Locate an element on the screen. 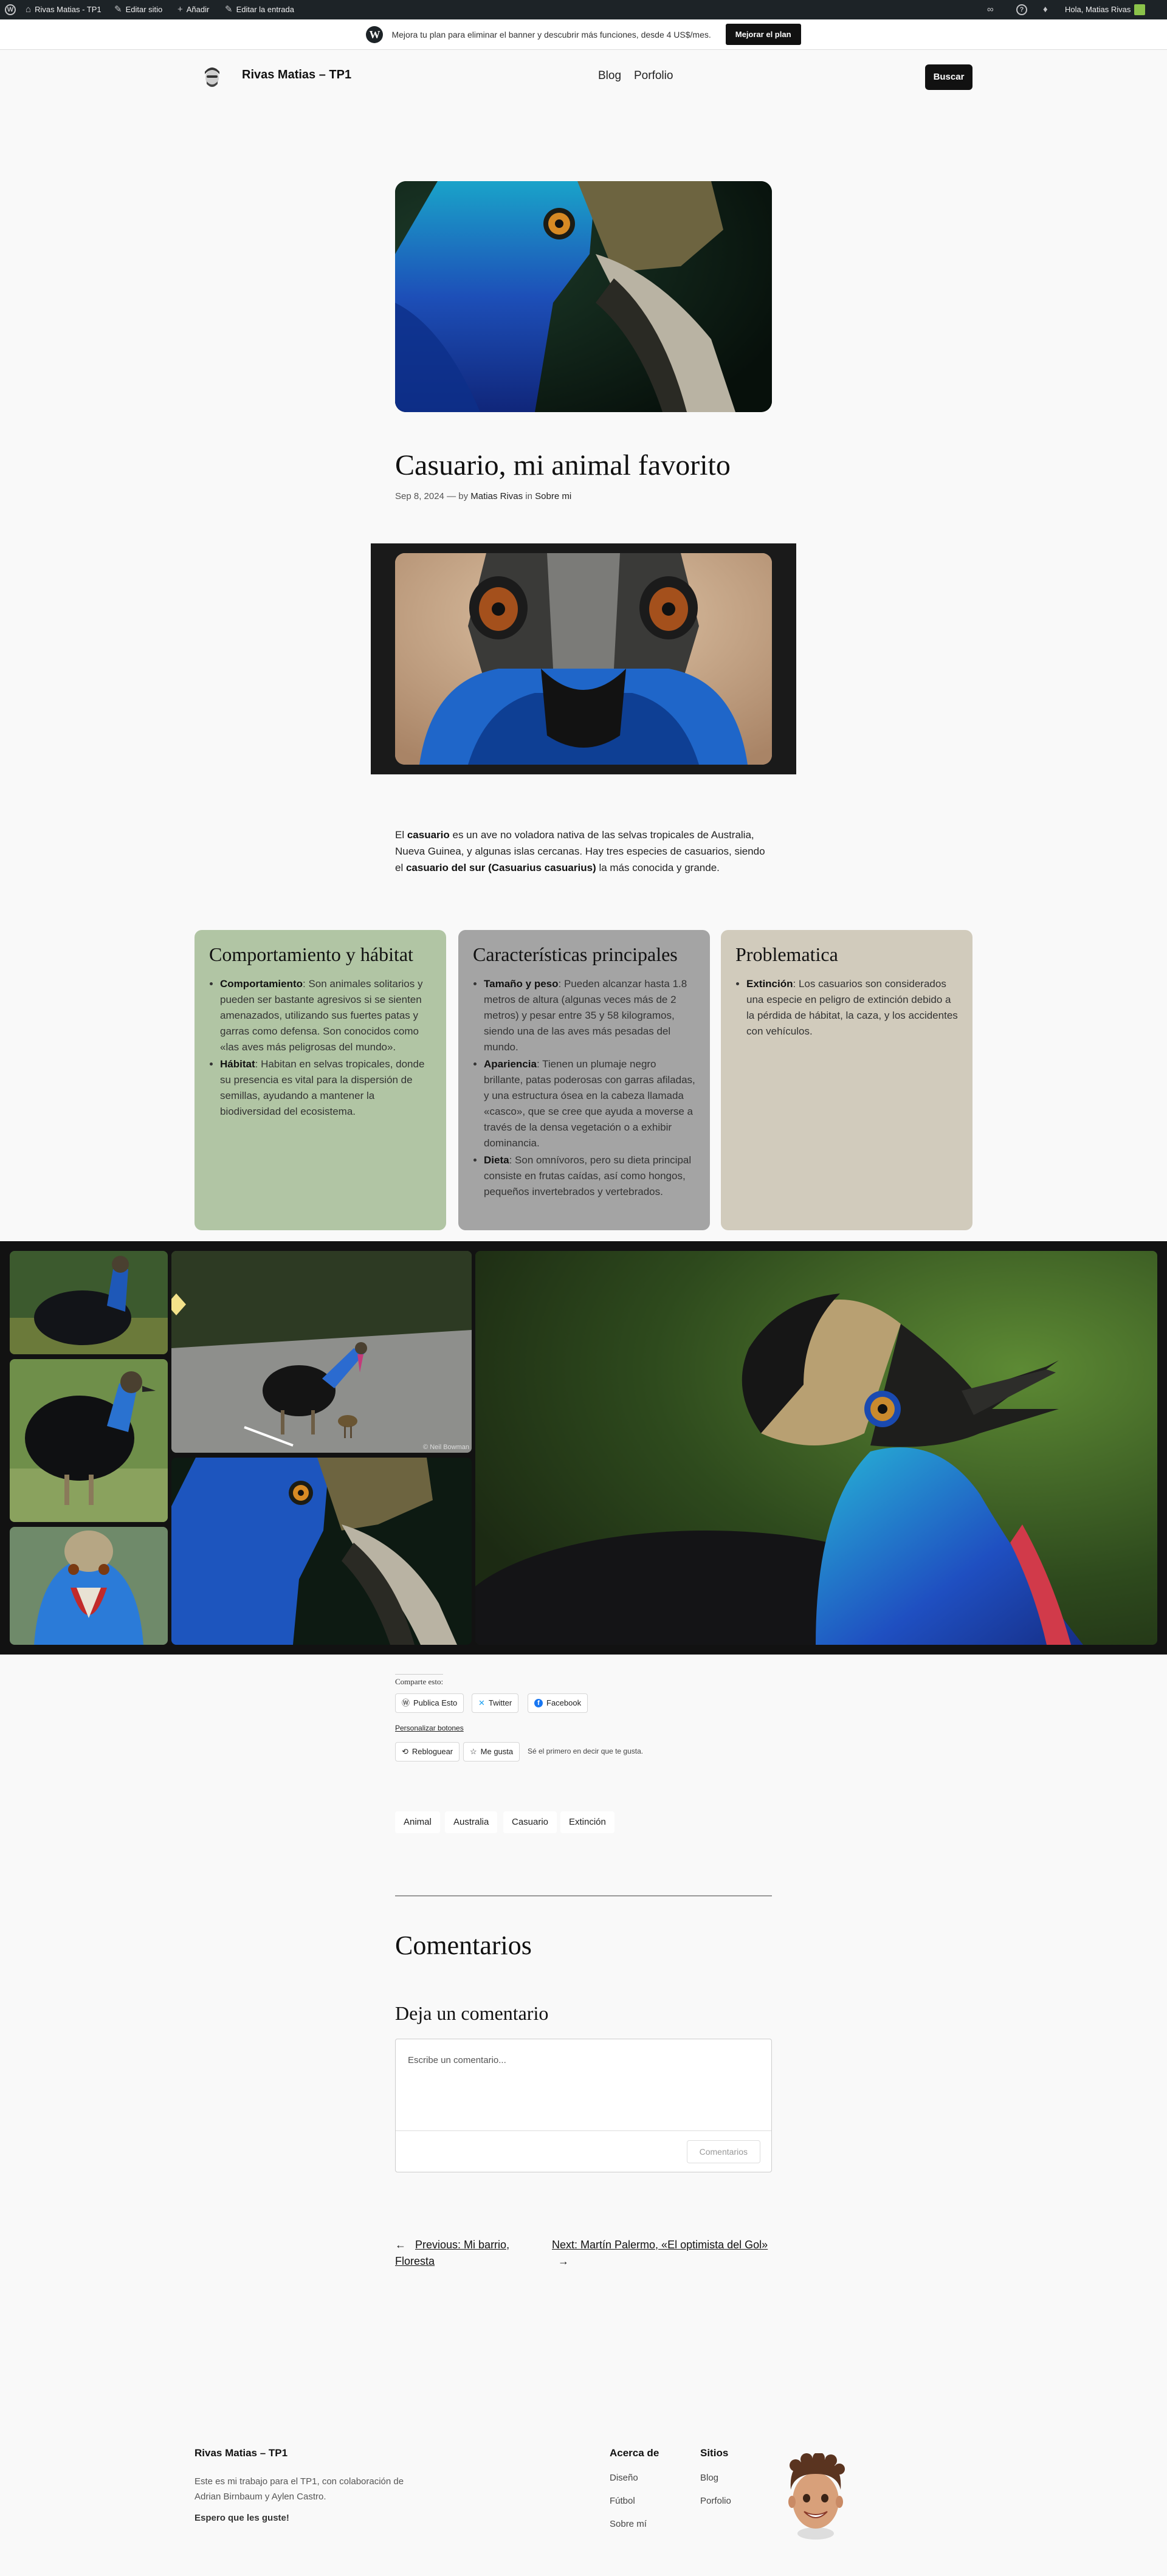  gallery-image-large is located at coordinates (816, 1448).